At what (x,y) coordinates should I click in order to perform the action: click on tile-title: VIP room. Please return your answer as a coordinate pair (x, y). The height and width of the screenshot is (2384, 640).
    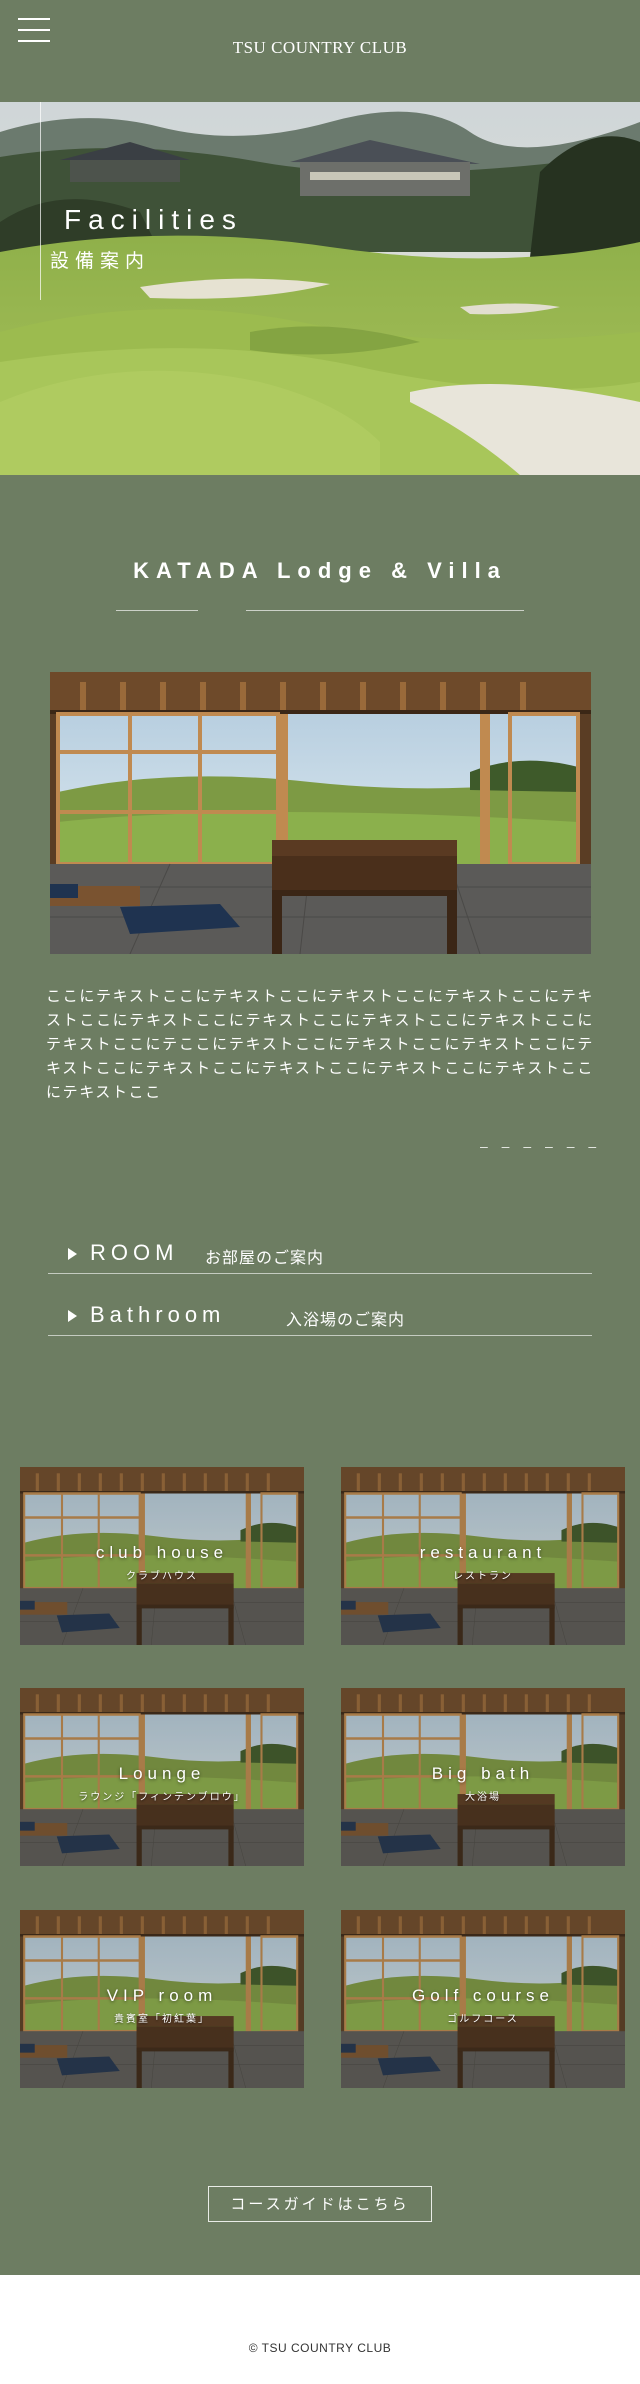
    Looking at the image, I should click on (162, 1995).